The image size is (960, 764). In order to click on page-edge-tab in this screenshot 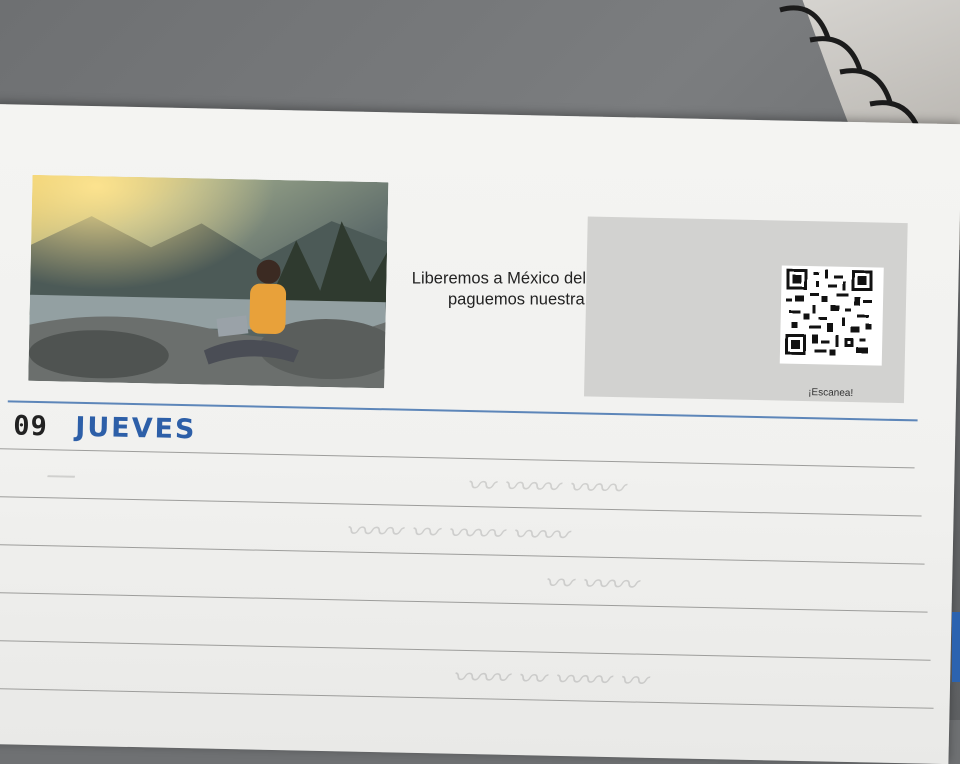, I will do `click(956, 647)`.